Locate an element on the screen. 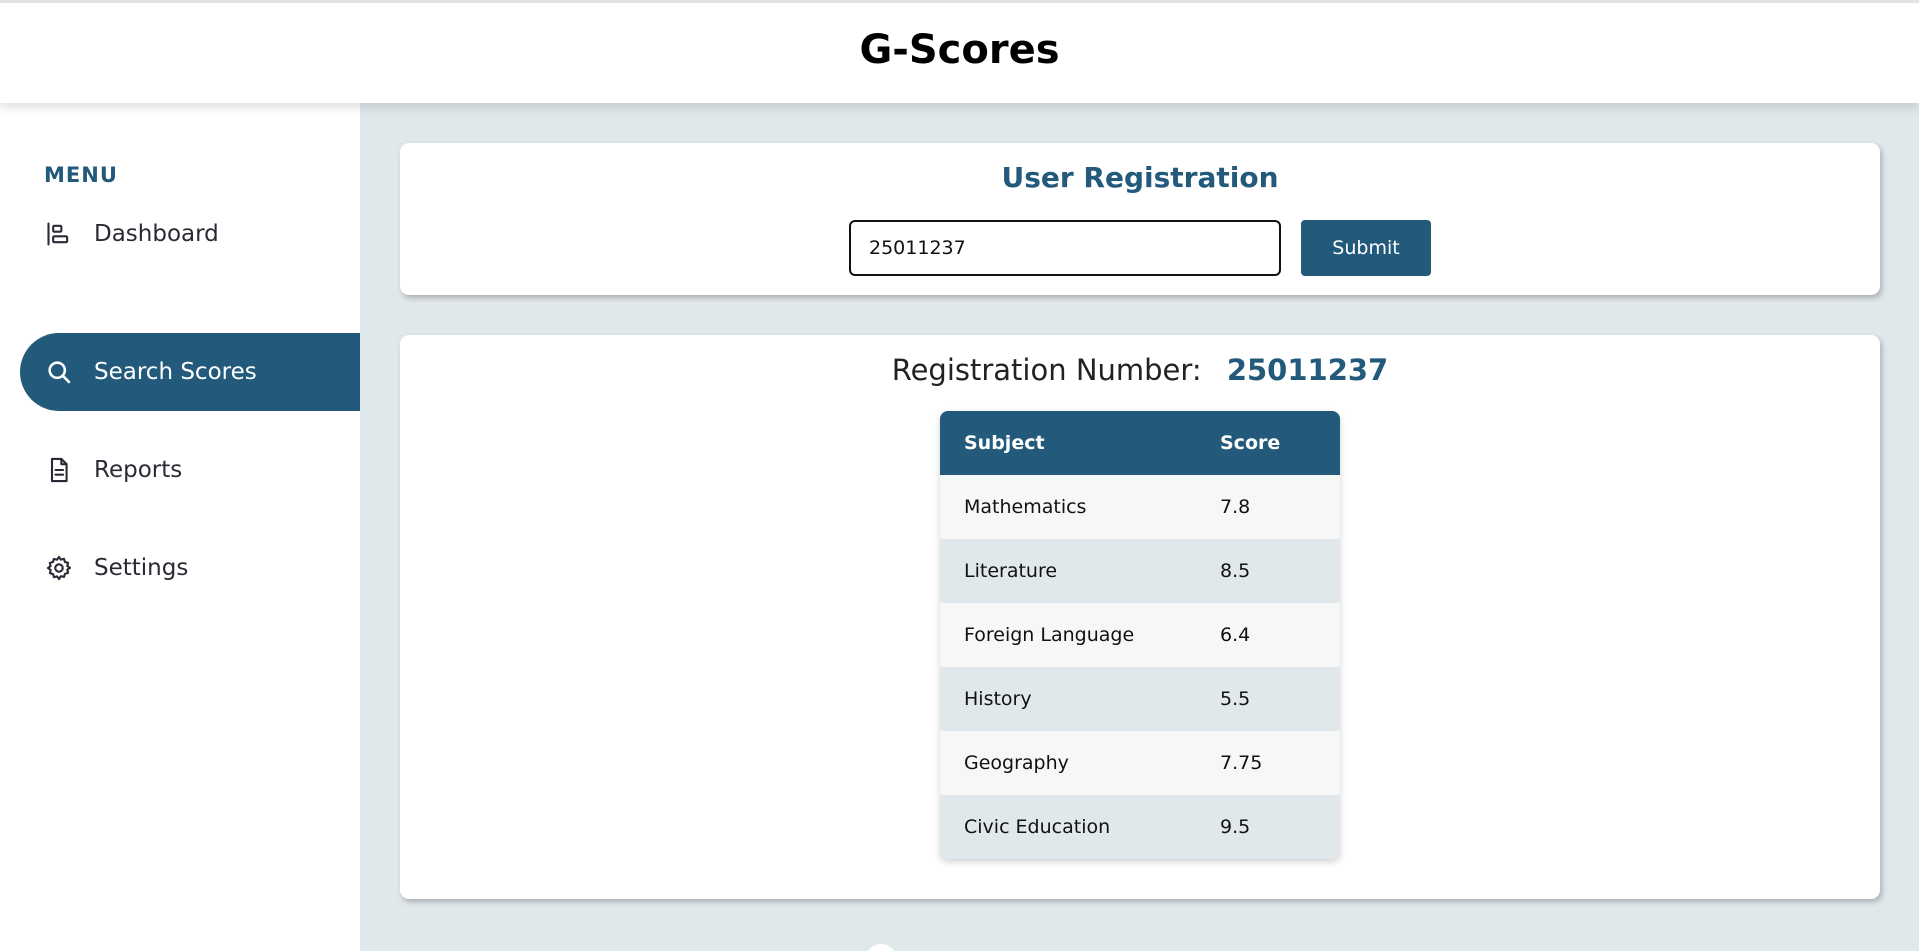  registration-number-line: Registration Number: 25011237 is located at coordinates (1140, 370).